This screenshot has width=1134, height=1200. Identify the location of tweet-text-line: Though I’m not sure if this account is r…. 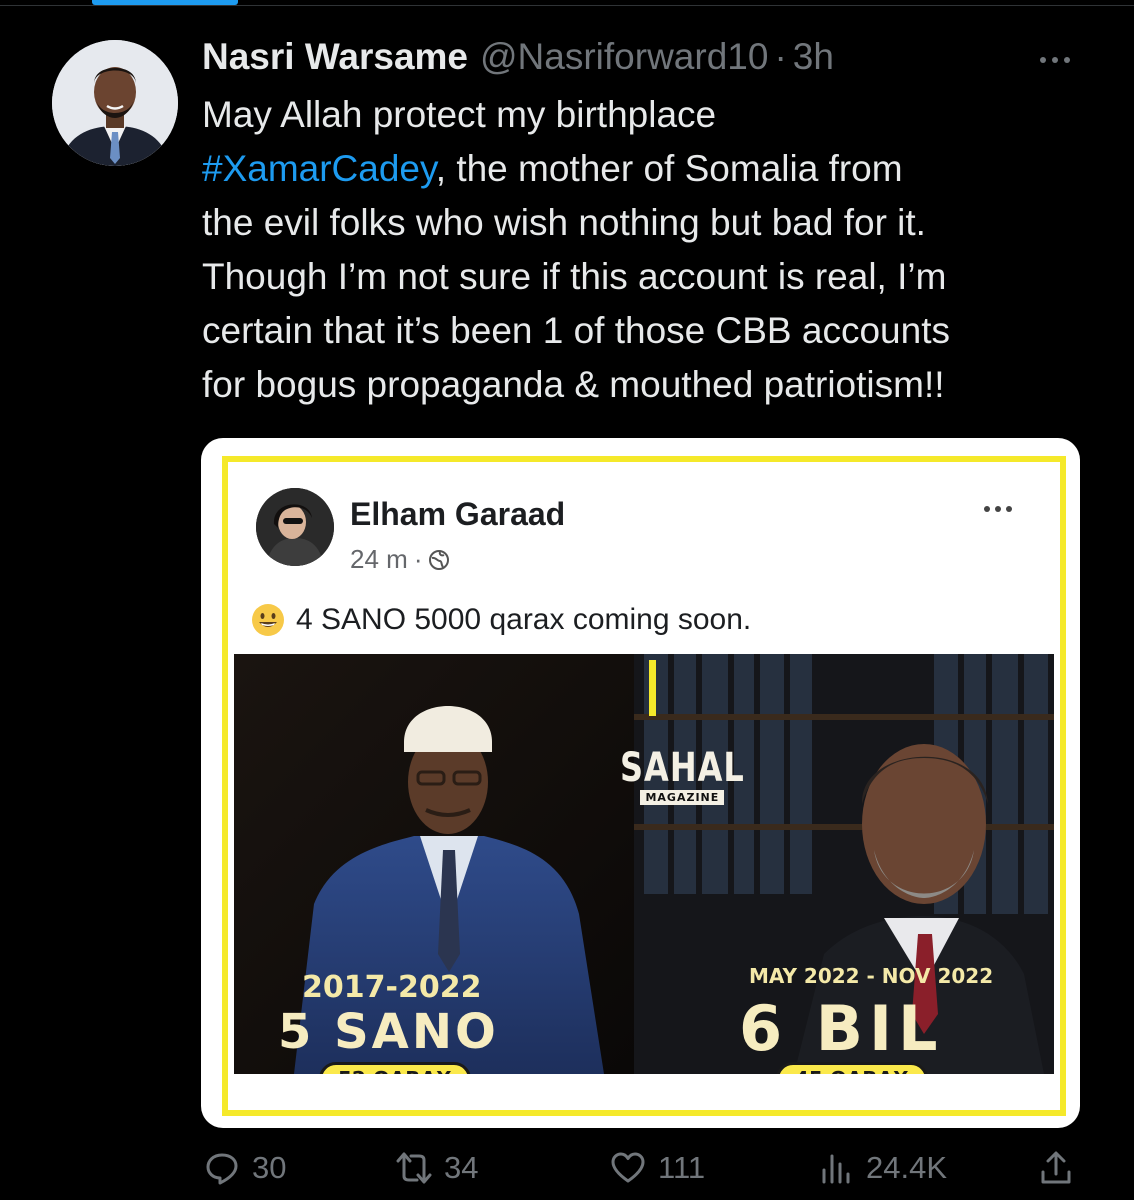
(652, 277).